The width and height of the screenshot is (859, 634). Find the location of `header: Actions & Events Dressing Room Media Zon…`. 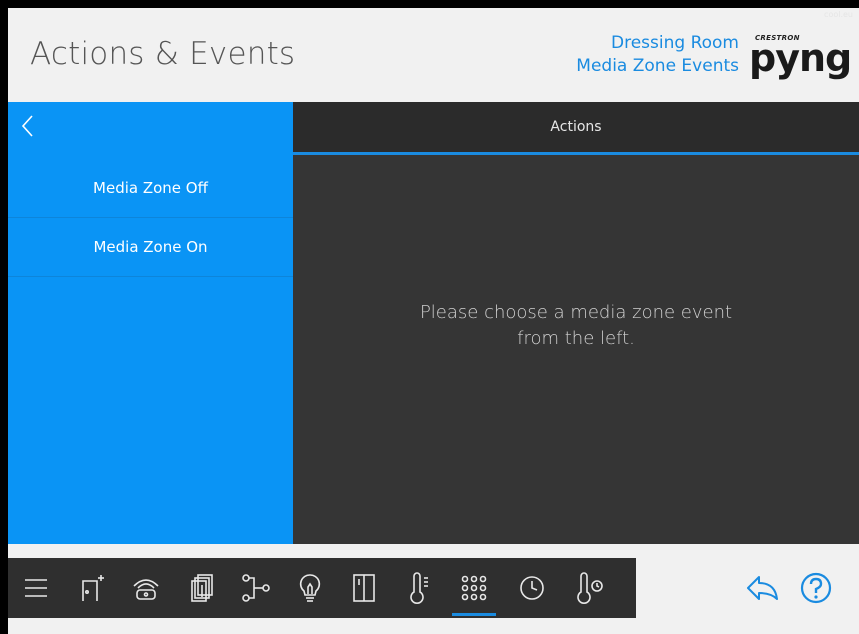

header: Actions & Events Dressing Room Media Zon… is located at coordinates (433, 55).